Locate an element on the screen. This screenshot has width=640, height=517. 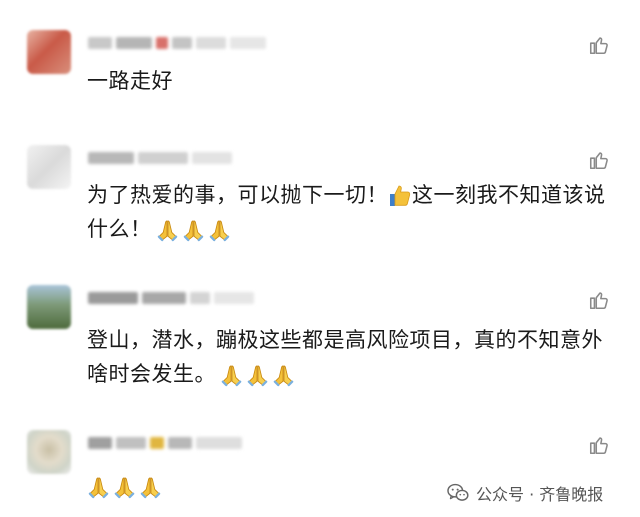
comment-text-part: 为了热爱的事，可以抛下一切！ is located at coordinates (237, 195).